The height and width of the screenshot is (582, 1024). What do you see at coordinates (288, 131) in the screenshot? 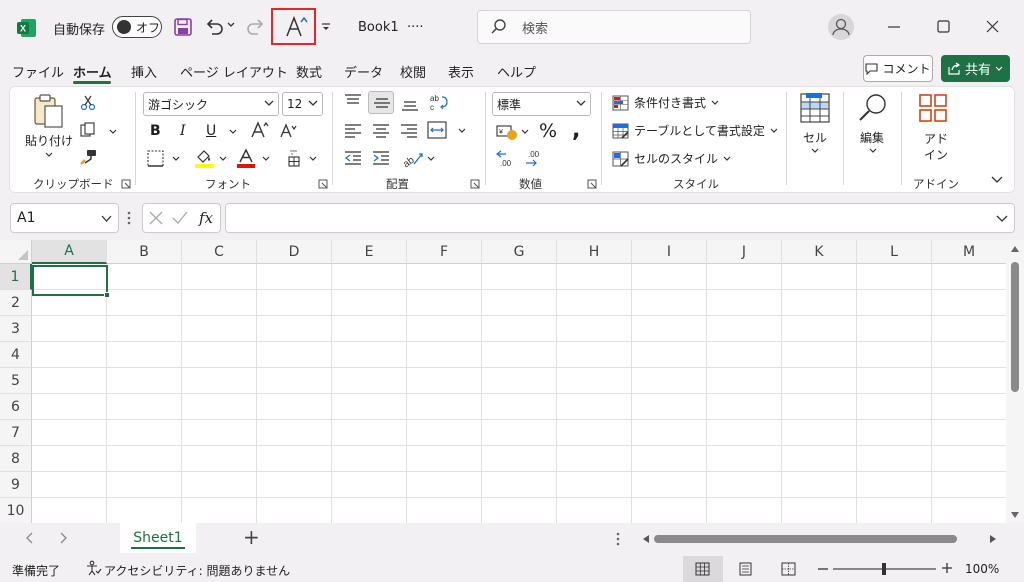
I see `decrease-font-icon` at bounding box center [288, 131].